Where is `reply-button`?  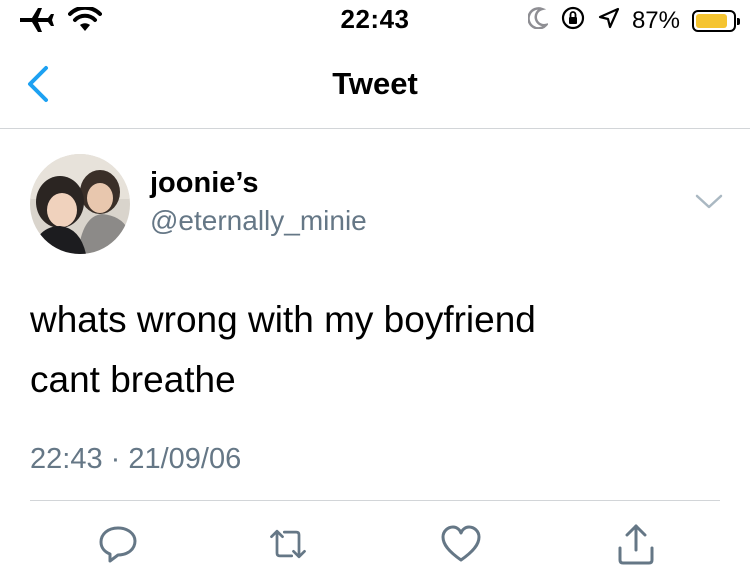
reply-button is located at coordinates (118, 544).